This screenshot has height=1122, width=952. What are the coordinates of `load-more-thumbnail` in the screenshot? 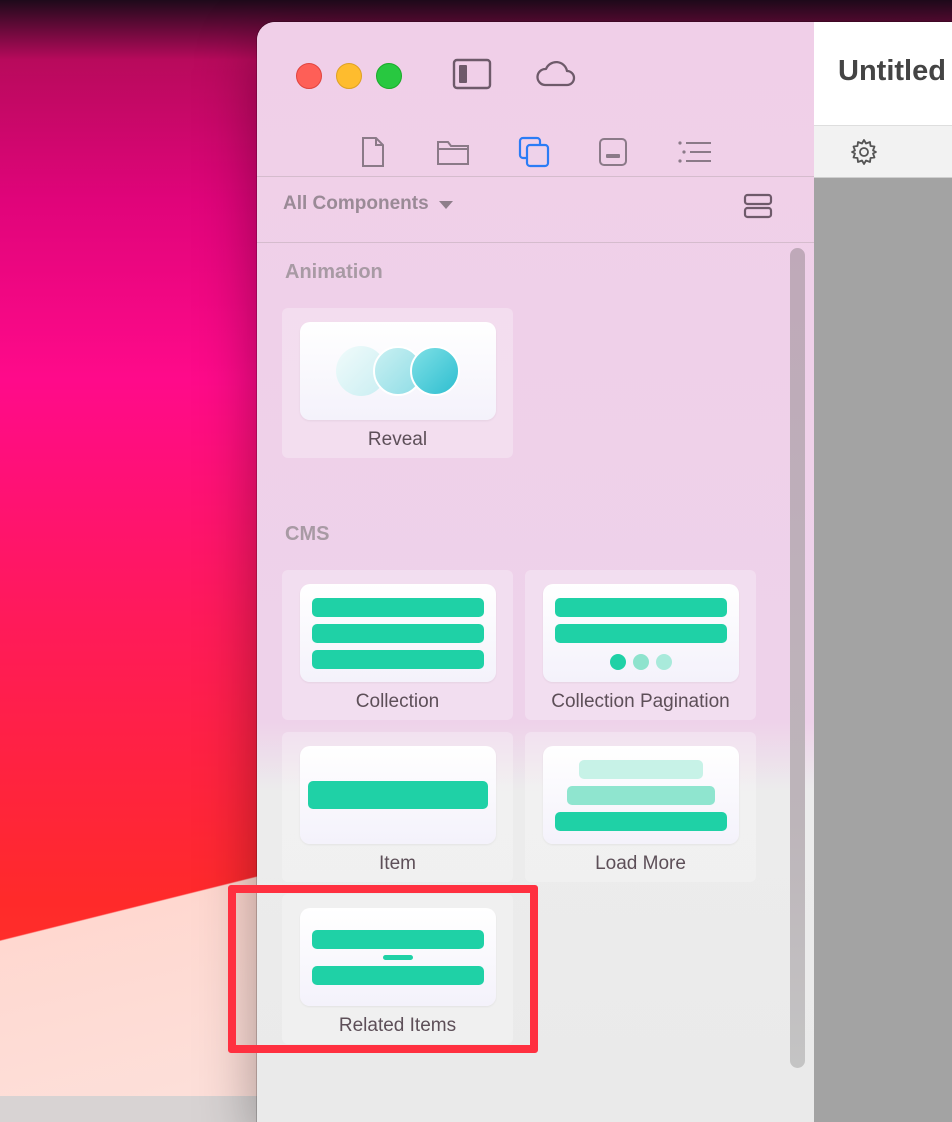 It's located at (641, 795).